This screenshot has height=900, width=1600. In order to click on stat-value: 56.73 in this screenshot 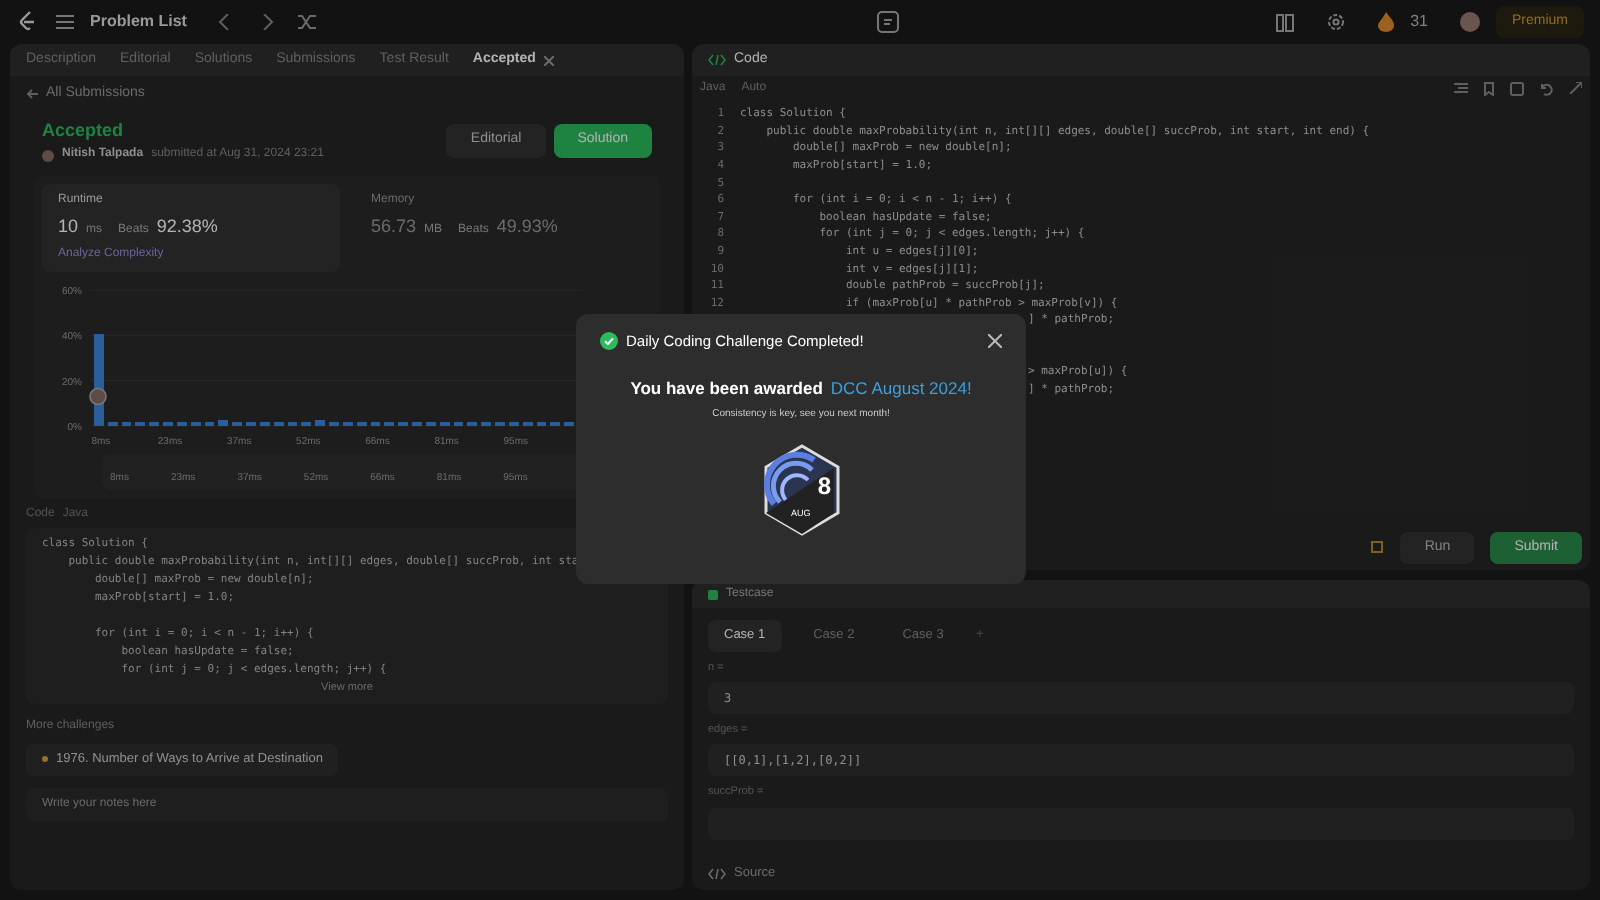, I will do `click(394, 227)`.